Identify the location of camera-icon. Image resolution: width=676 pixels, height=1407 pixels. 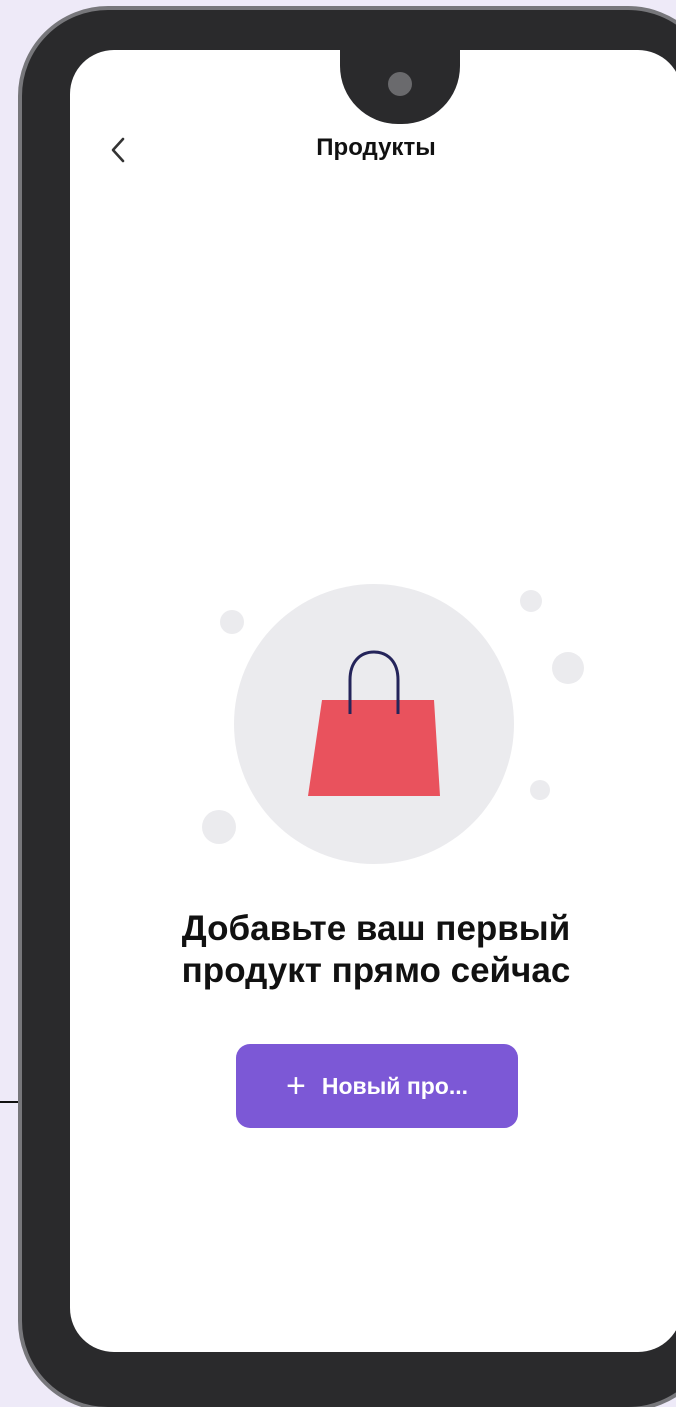
(400, 84).